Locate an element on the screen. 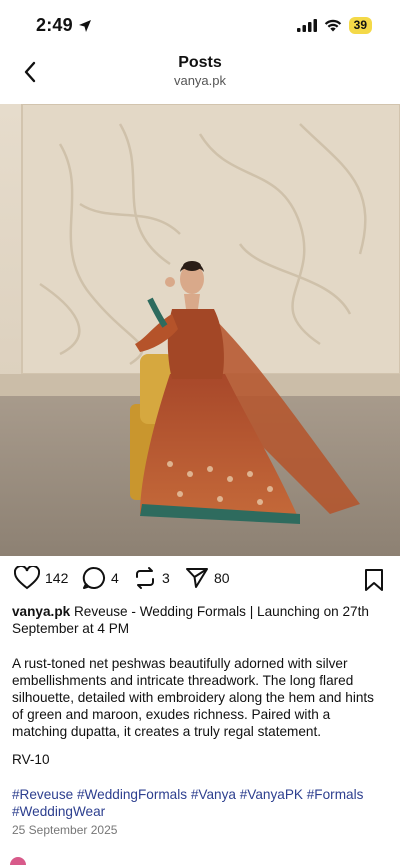 This screenshot has width=400, height=865. repost-button: 3 is located at coordinates (151, 578).